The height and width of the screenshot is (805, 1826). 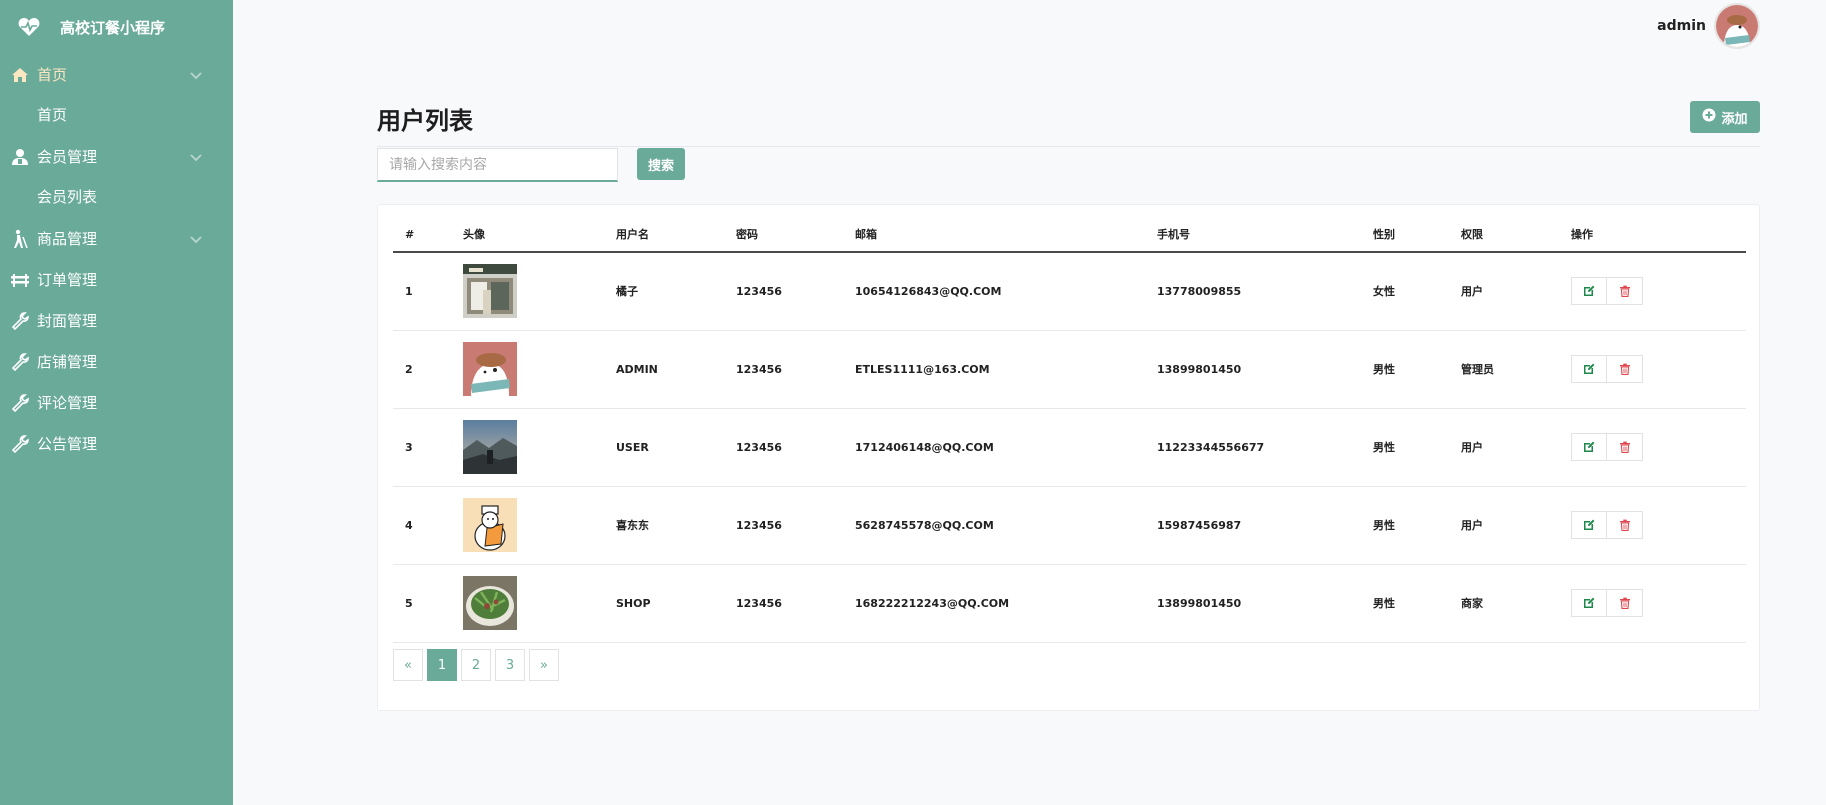 What do you see at coordinates (20, 280) in the screenshot?
I see `bench-icon` at bounding box center [20, 280].